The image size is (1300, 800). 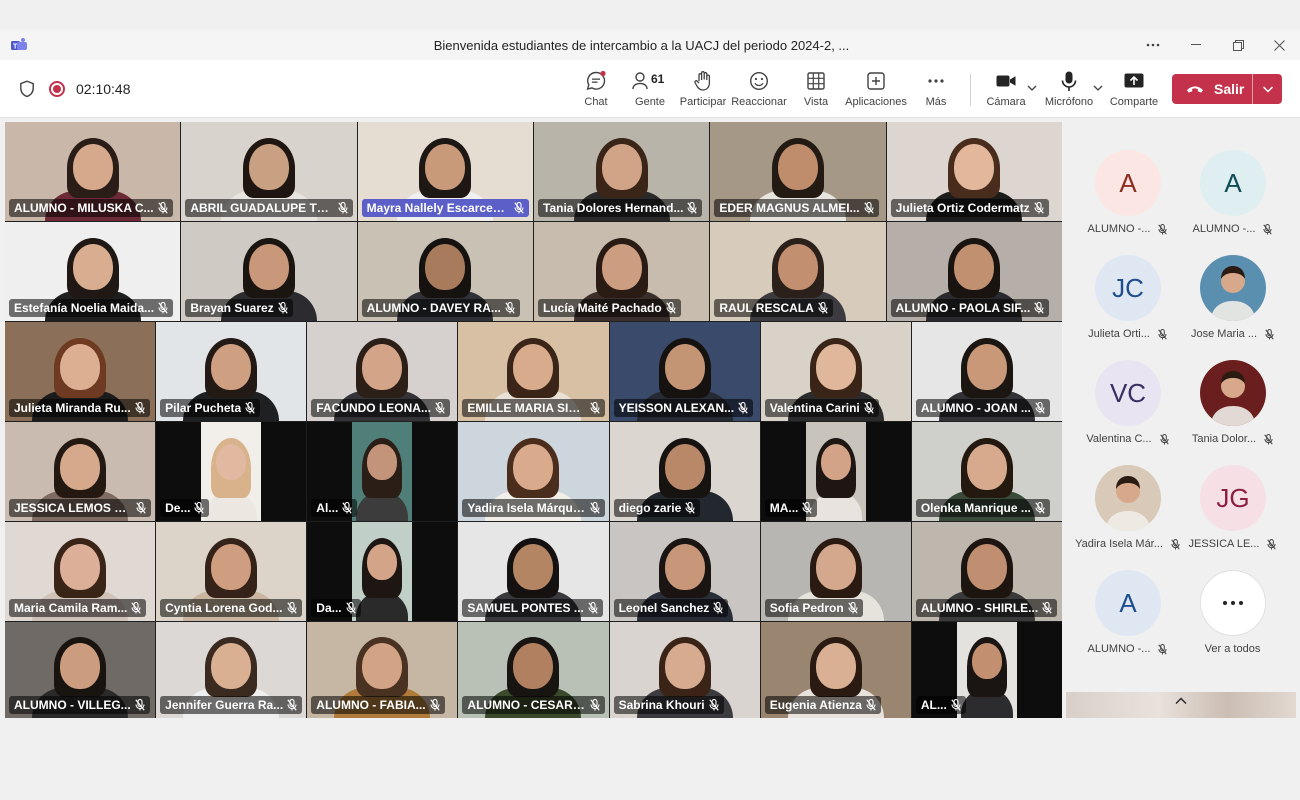 I want to click on see-all-participants: Ver a todos, so click(x=1232, y=614).